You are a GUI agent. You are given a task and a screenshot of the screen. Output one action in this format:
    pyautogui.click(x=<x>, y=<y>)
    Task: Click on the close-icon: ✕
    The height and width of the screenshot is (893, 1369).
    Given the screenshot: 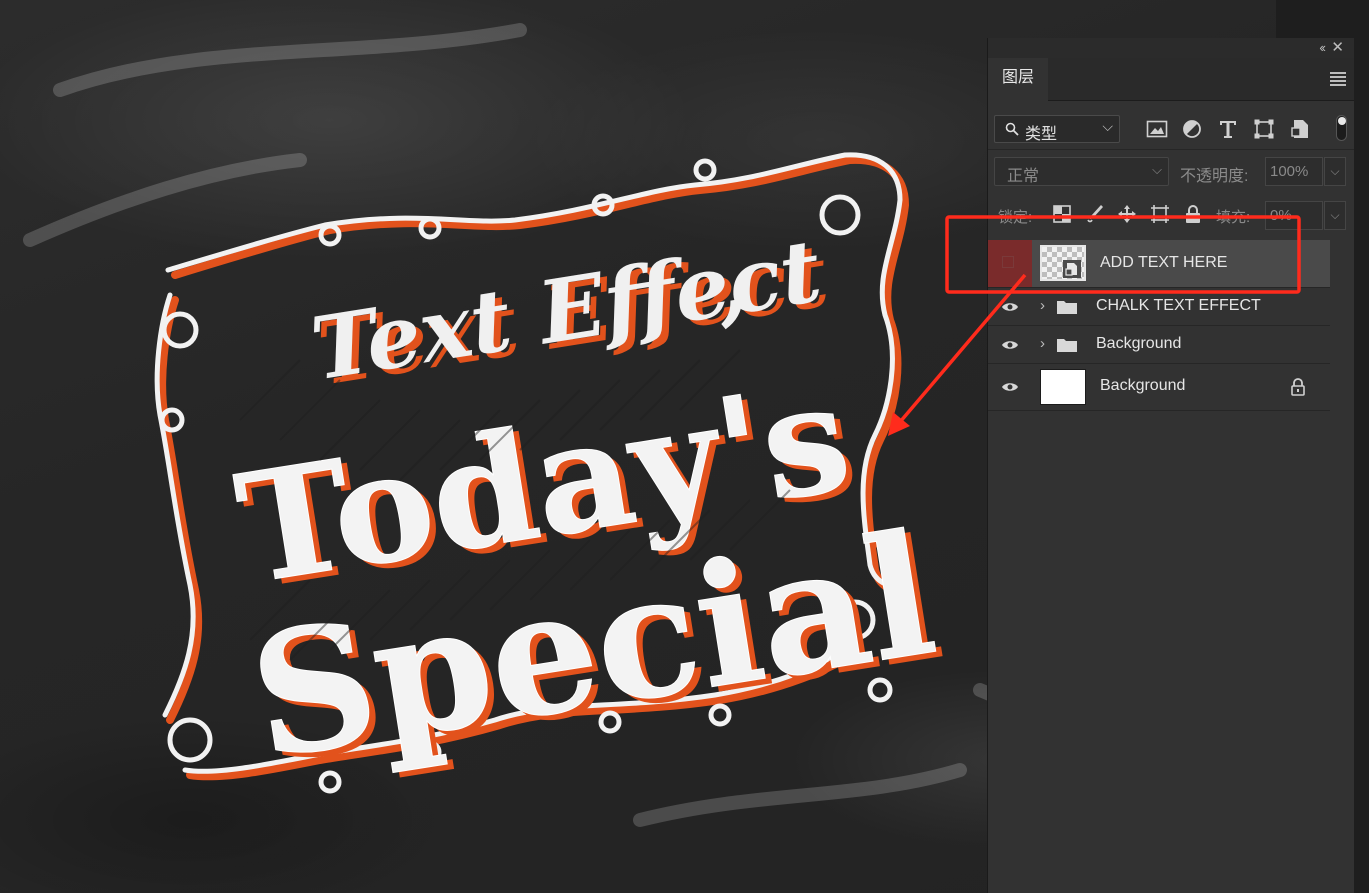 What is the action you would take?
    pyautogui.click(x=1337, y=47)
    